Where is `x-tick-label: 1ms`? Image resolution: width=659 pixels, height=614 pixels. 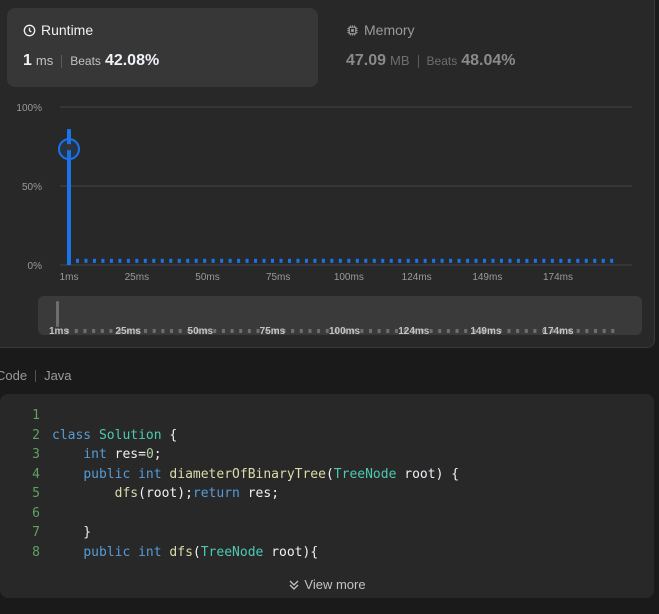
x-tick-label: 1ms is located at coordinates (69, 277).